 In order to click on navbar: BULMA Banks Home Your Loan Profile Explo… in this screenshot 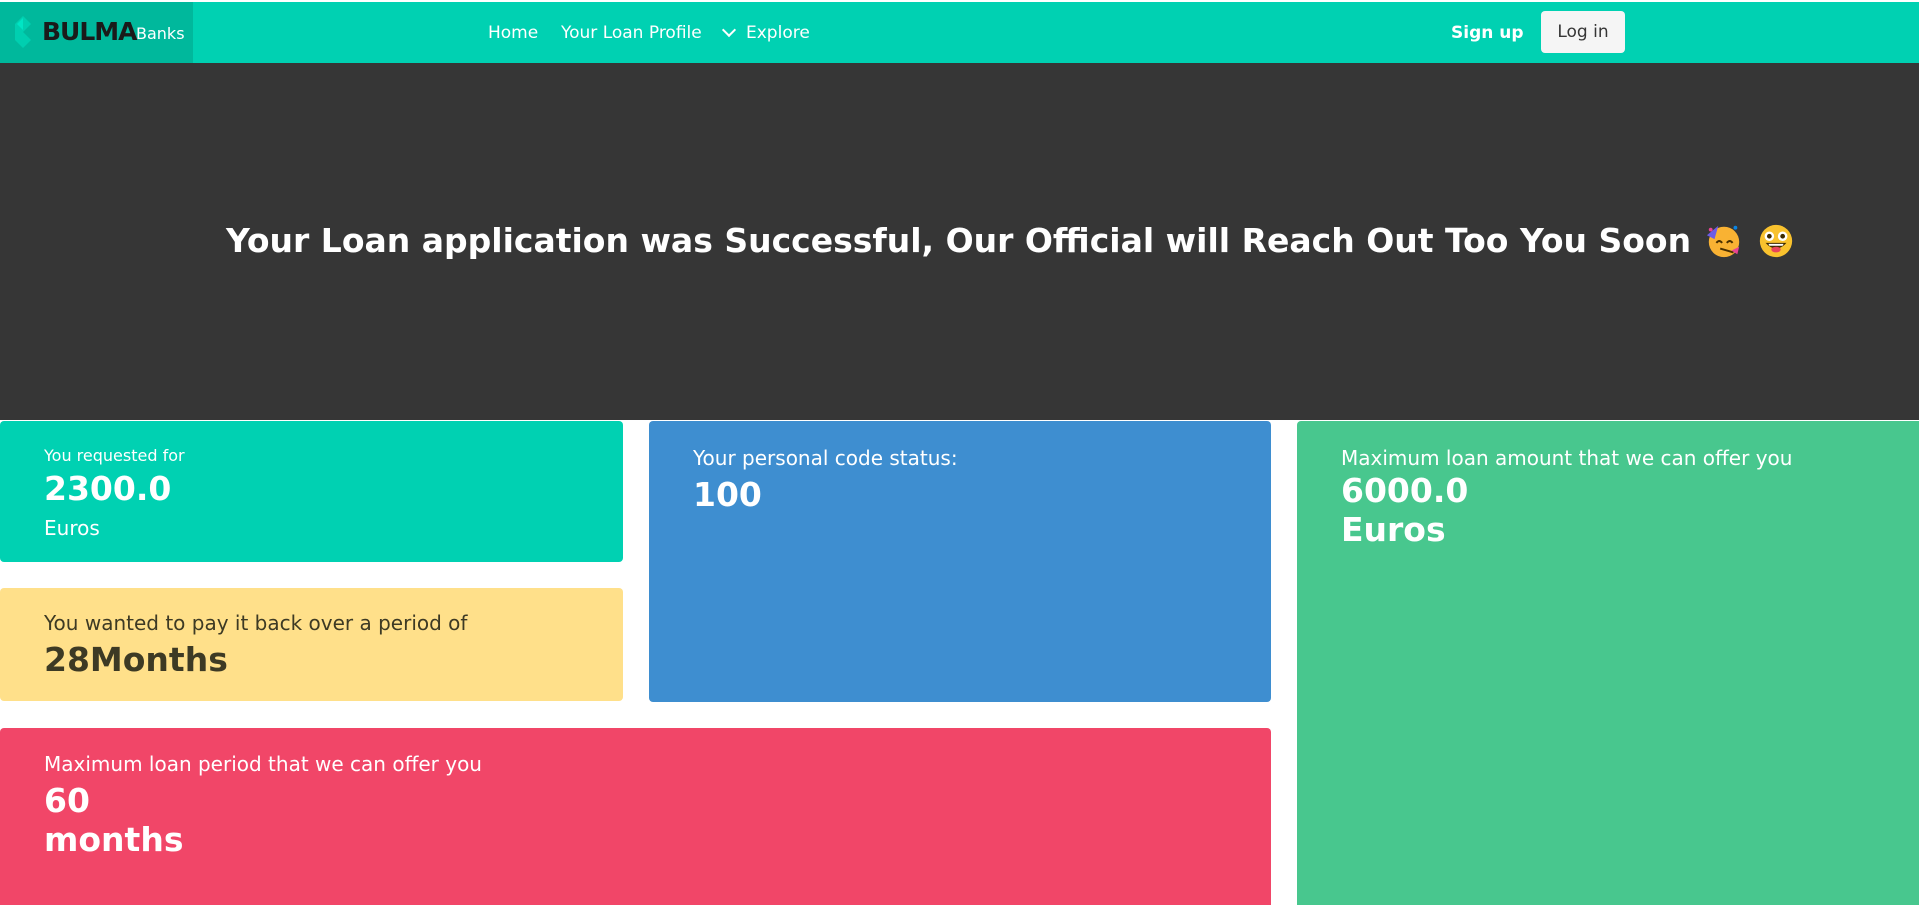, I will do `click(959, 32)`.